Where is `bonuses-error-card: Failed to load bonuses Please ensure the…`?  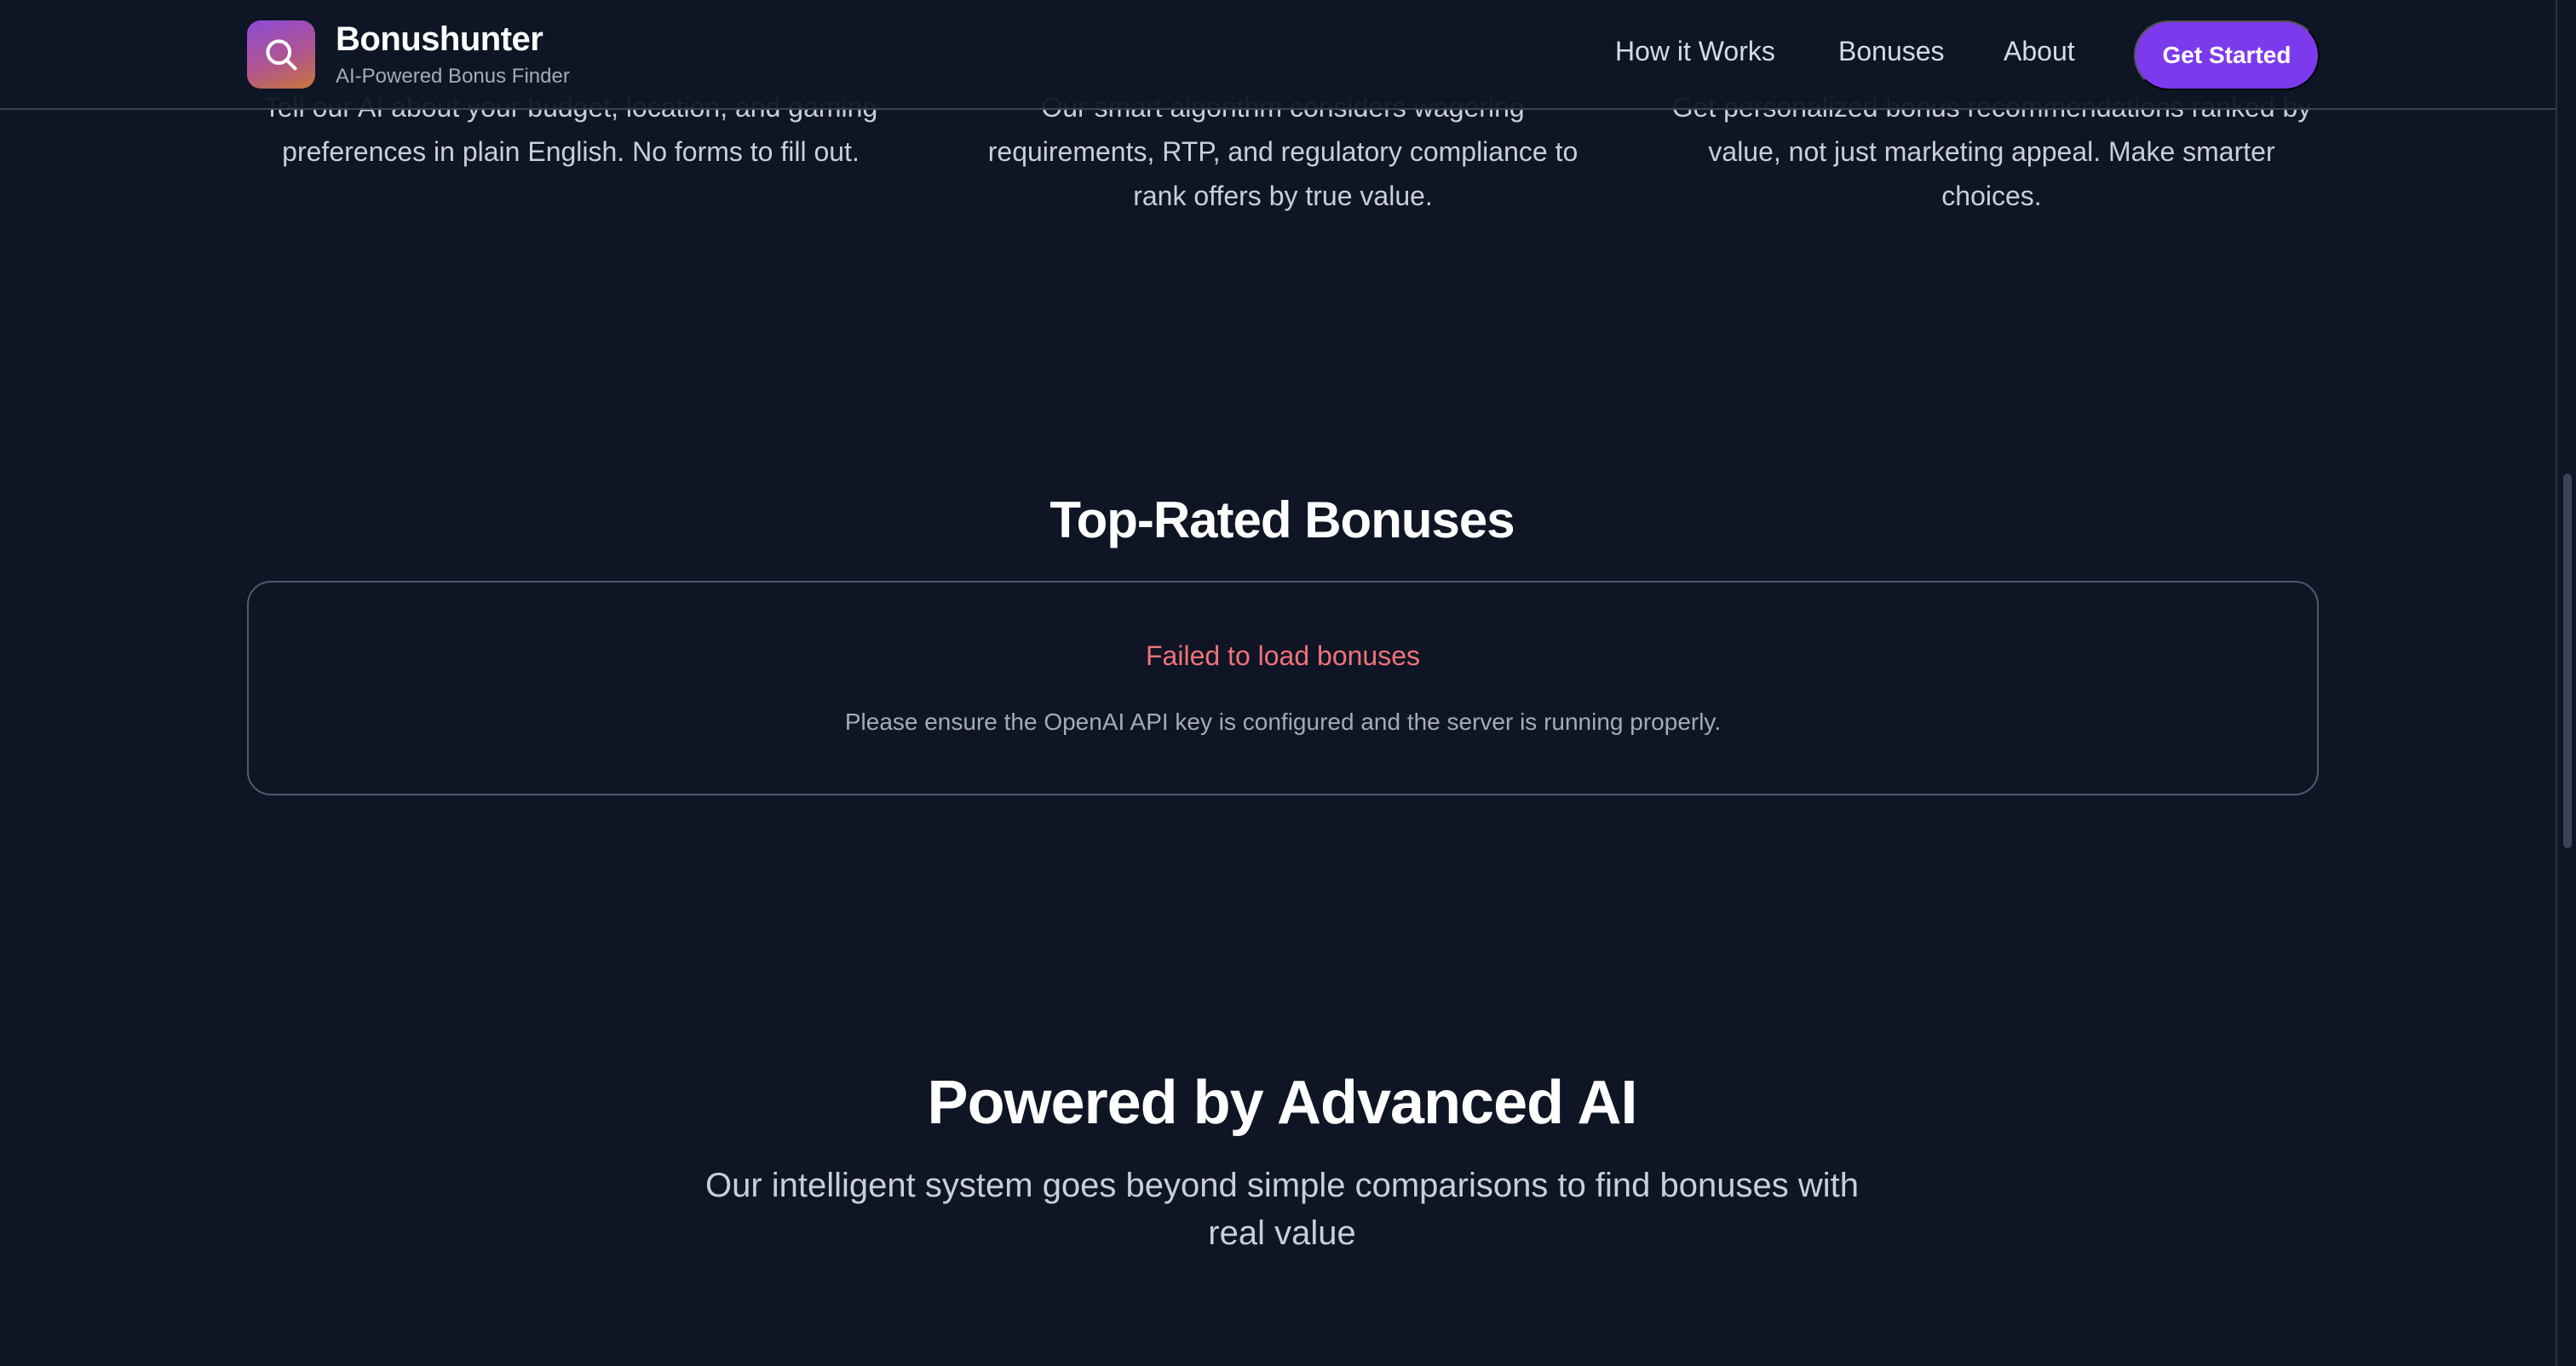
bonuses-error-card: Failed to load bonuses Please ensure the… is located at coordinates (1283, 688).